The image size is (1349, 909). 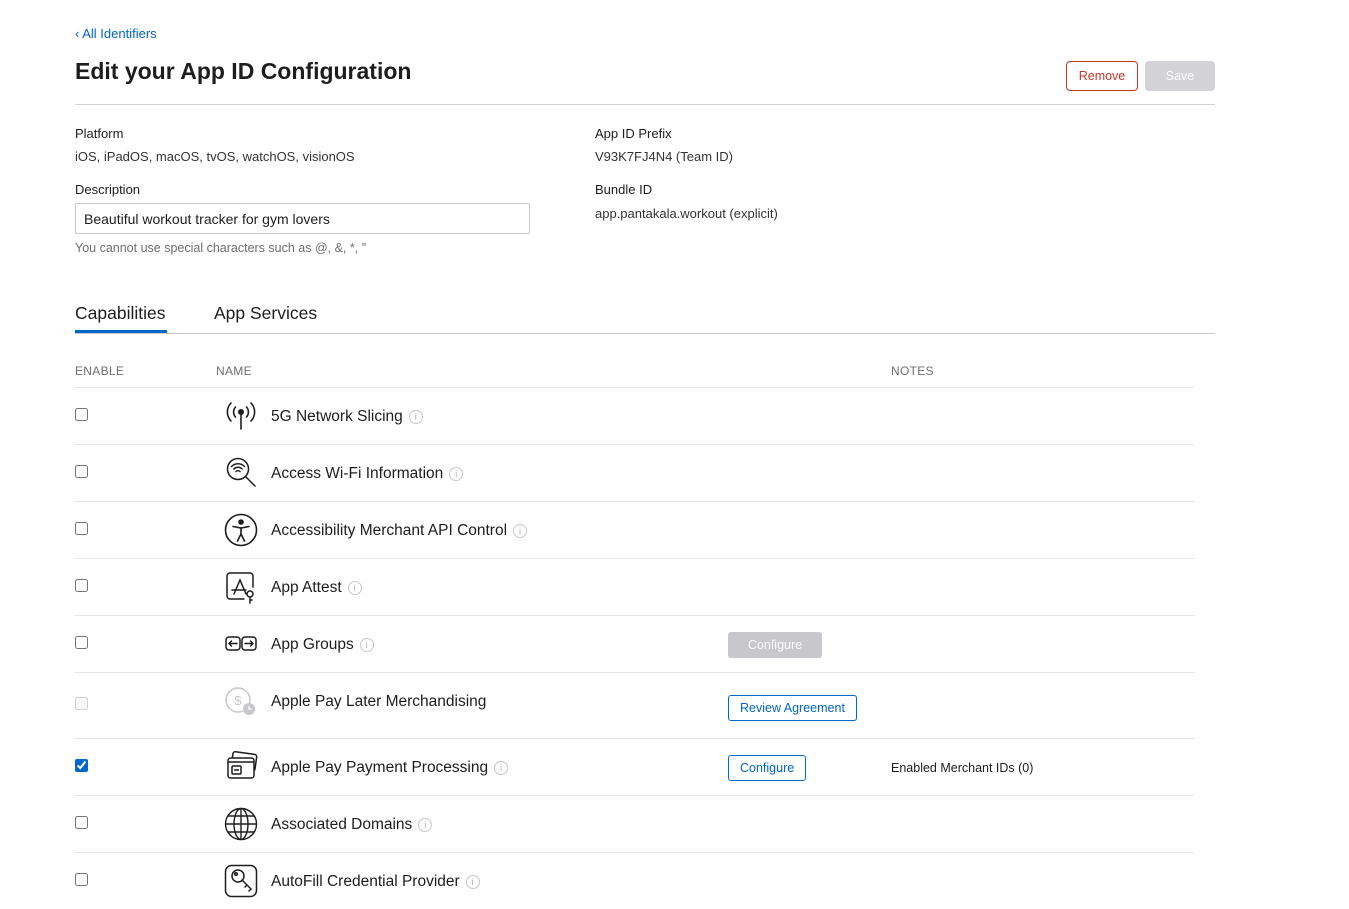 I want to click on remove-button: Remove, so click(x=1102, y=76).